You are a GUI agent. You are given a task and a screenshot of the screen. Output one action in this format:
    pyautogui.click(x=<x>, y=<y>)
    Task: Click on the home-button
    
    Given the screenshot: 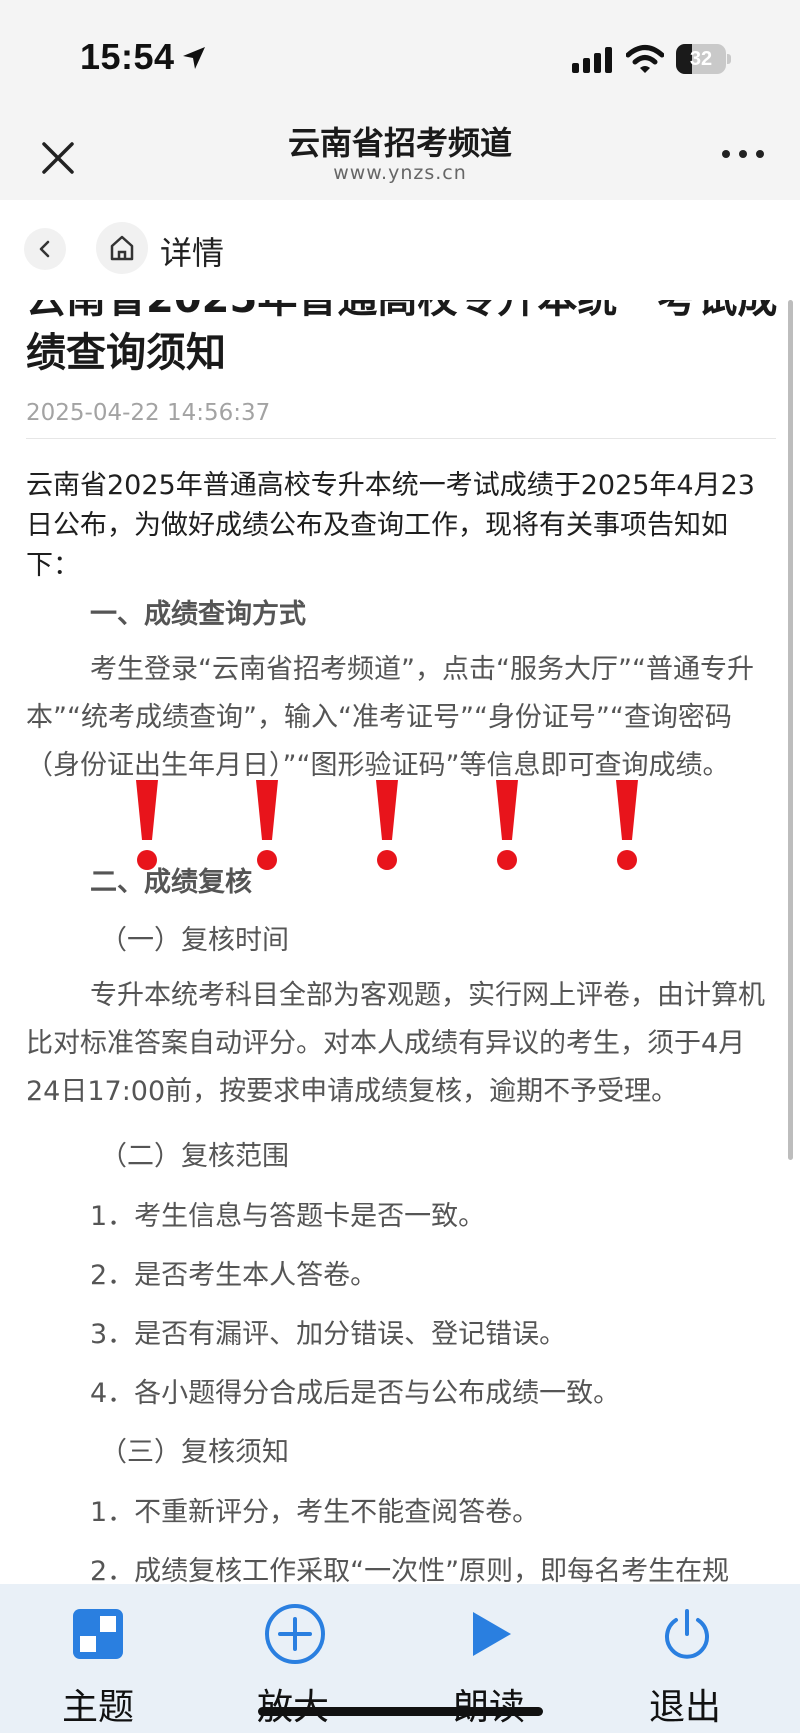 What is the action you would take?
    pyautogui.click(x=122, y=248)
    